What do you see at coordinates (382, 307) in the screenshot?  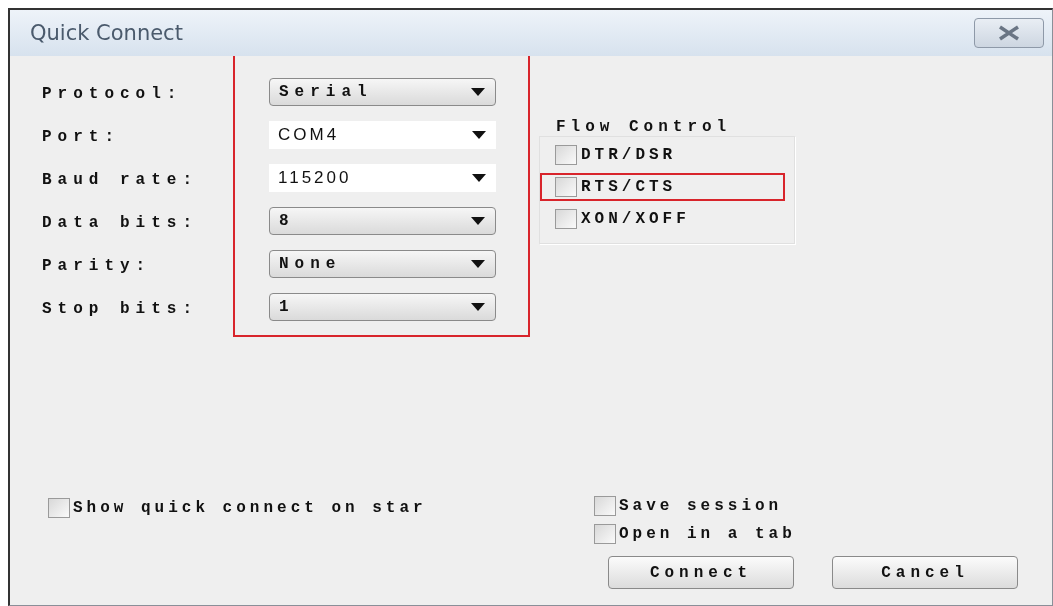 I see `dropdown: 1` at bounding box center [382, 307].